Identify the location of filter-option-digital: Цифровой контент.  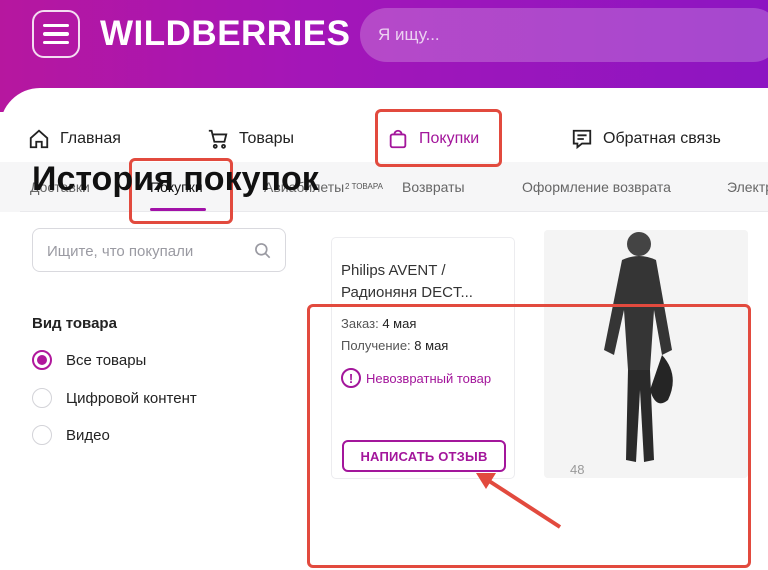
(114, 398).